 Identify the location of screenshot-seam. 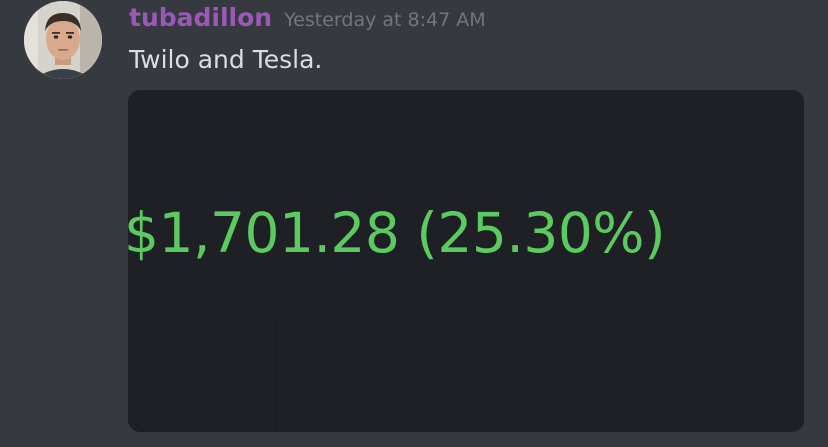
(276, 376).